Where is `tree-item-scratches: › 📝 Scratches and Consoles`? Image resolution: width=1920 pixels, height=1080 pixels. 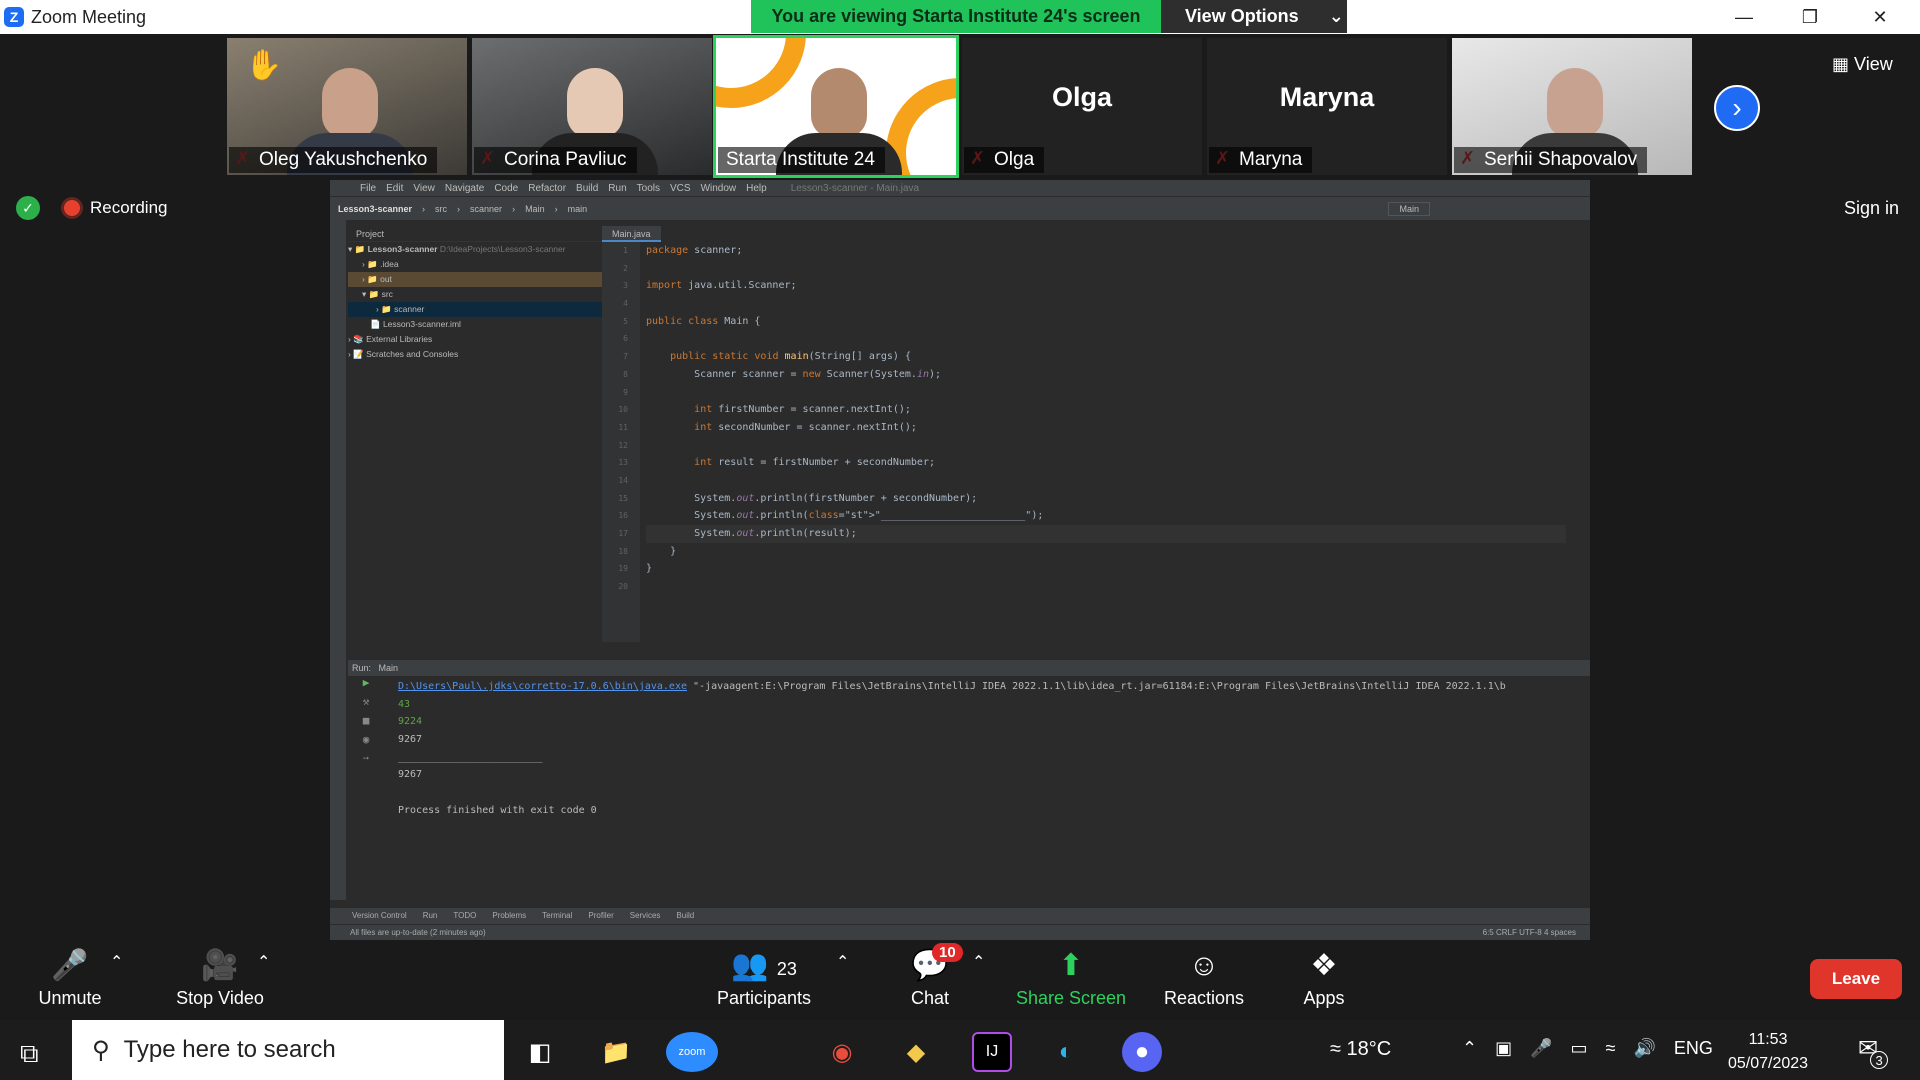
tree-item-scratches: › 📝 Scratches and Consoles is located at coordinates (475, 354).